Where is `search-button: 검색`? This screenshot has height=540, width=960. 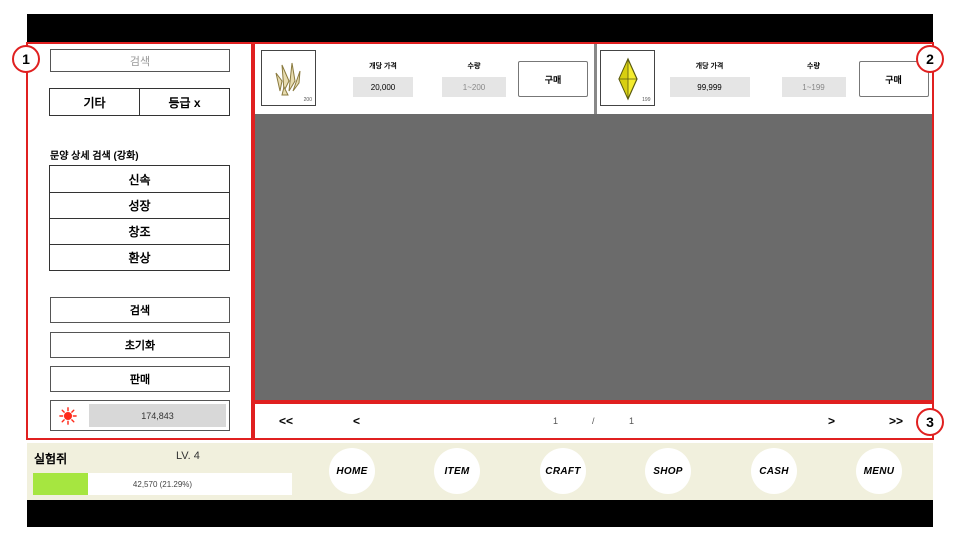 search-button: 검색 is located at coordinates (140, 310).